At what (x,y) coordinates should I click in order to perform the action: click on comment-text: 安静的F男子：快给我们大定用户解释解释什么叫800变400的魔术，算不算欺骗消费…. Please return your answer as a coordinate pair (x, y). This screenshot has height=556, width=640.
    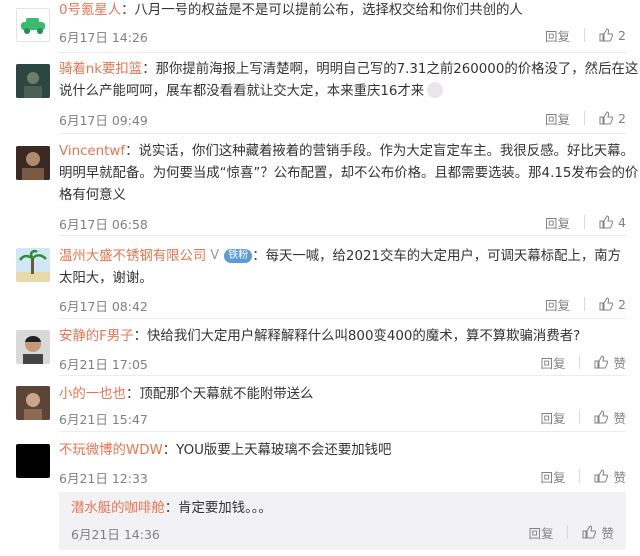
    Looking at the image, I should click on (320, 336).